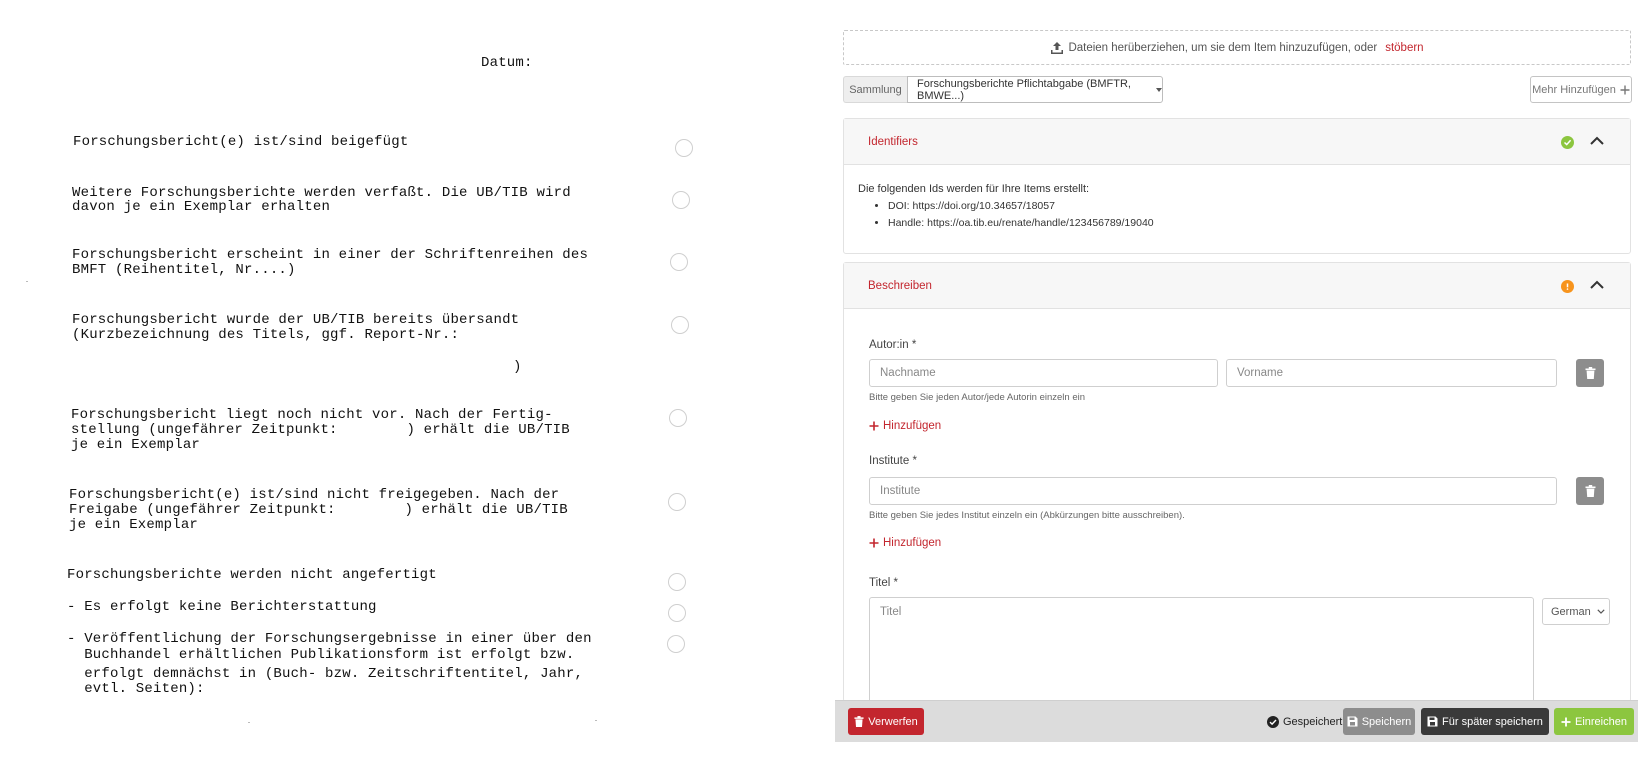 This screenshot has width=1638, height=767. I want to click on add-more-label: Mehr Hinzufügen, so click(1574, 89).